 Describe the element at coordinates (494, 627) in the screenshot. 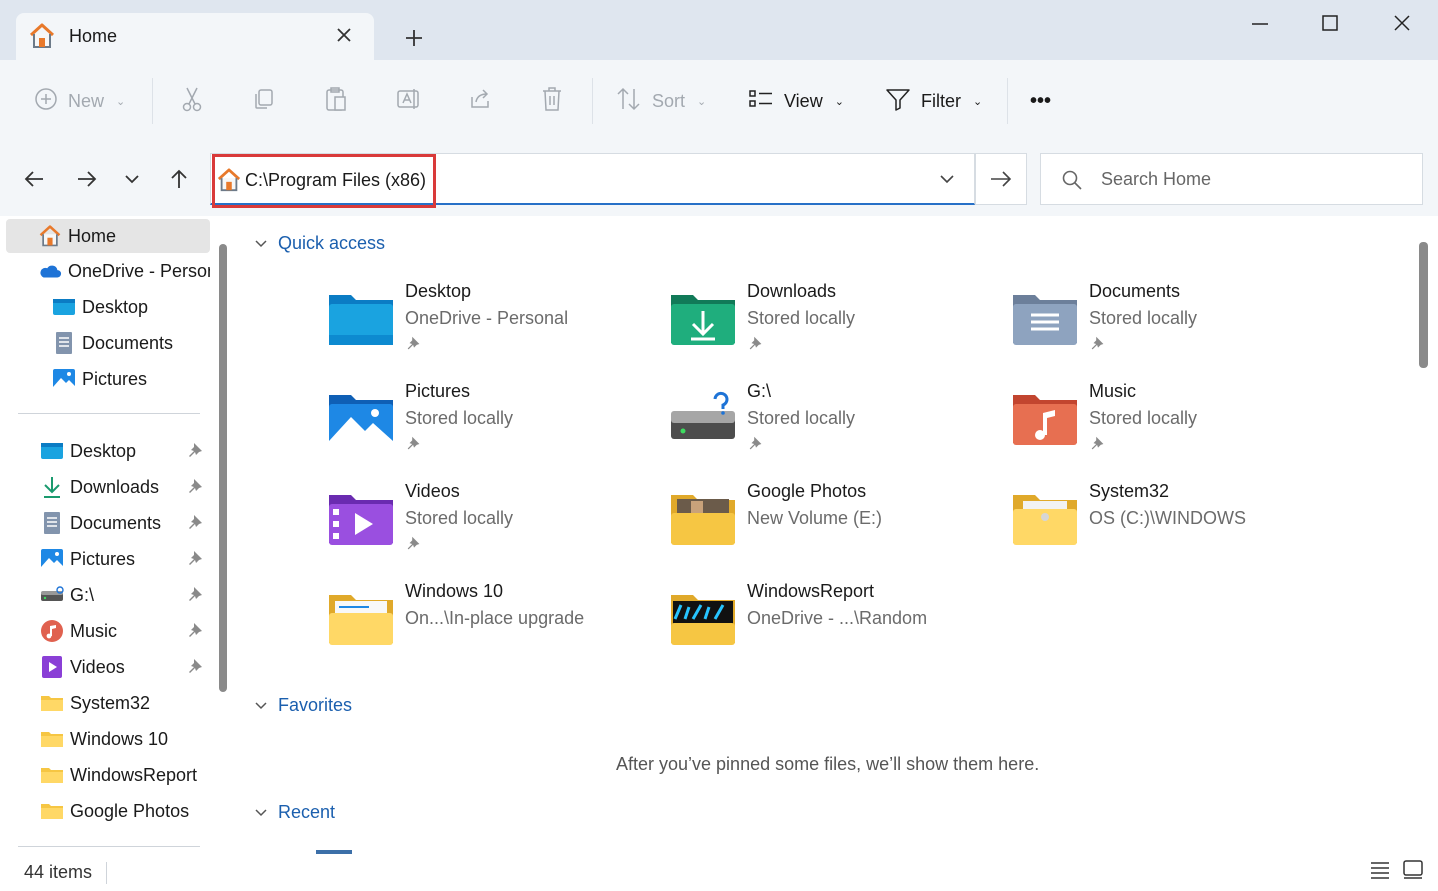

I see `quick-access-windows10: Windows 10 On...\In-place upgrade` at that location.